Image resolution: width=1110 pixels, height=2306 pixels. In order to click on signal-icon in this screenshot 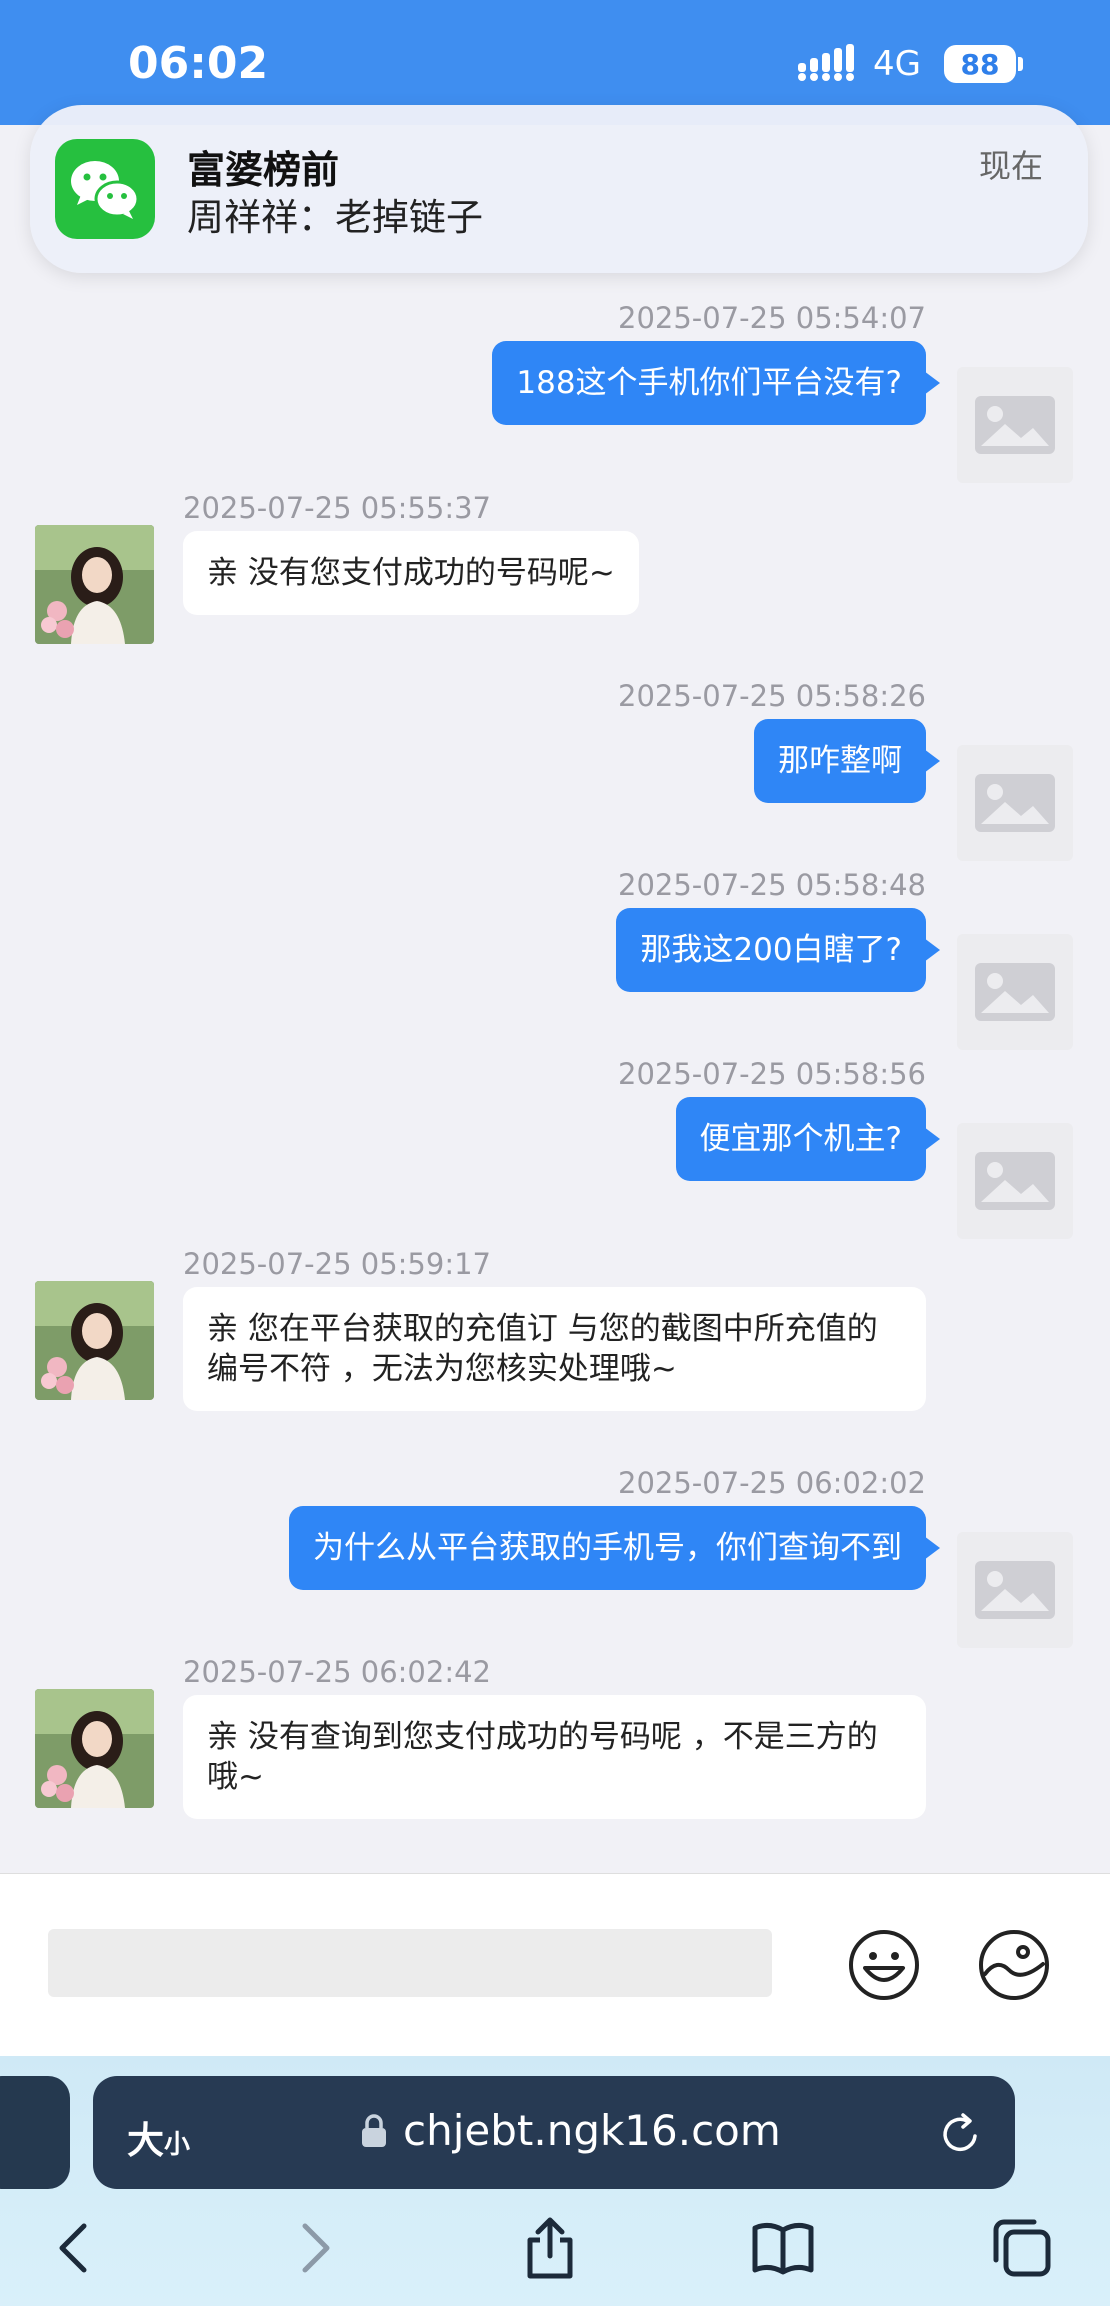, I will do `click(826, 62)`.